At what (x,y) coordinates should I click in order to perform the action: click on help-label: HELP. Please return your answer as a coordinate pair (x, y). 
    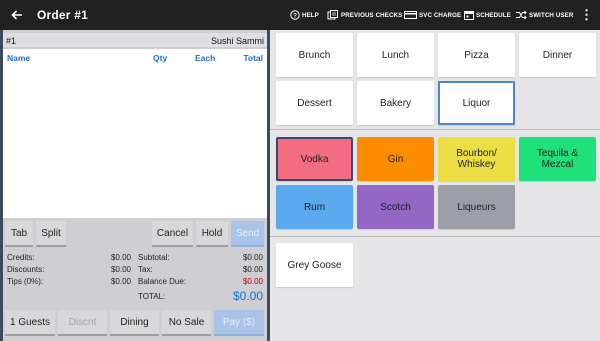
    Looking at the image, I should click on (310, 15).